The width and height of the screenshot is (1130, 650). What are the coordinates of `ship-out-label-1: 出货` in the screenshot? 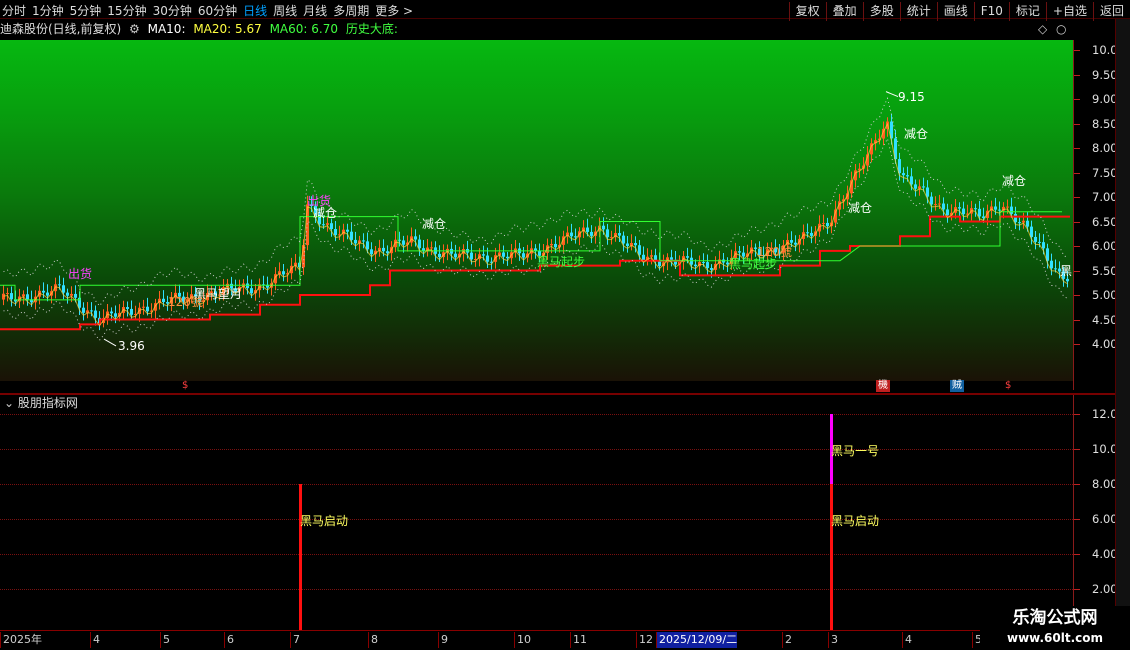 It's located at (80, 274).